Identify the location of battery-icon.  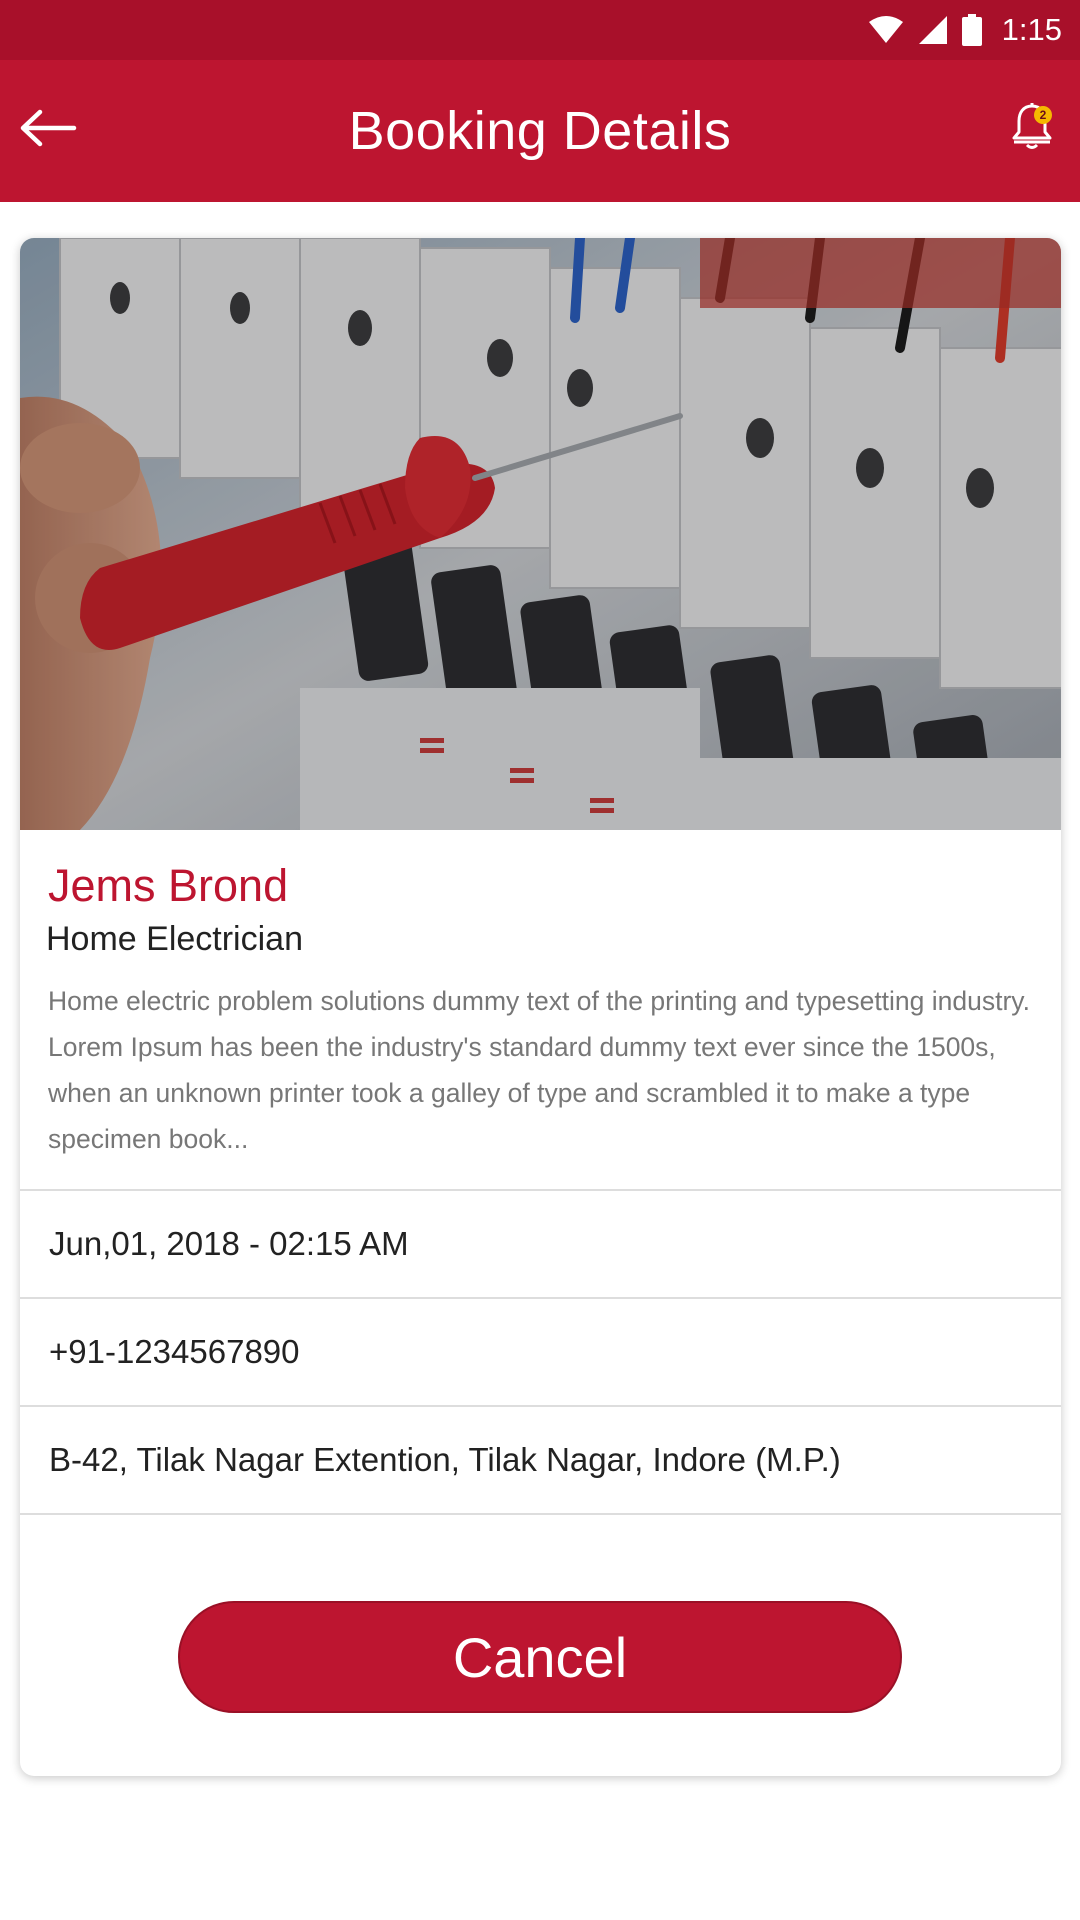
(971, 30).